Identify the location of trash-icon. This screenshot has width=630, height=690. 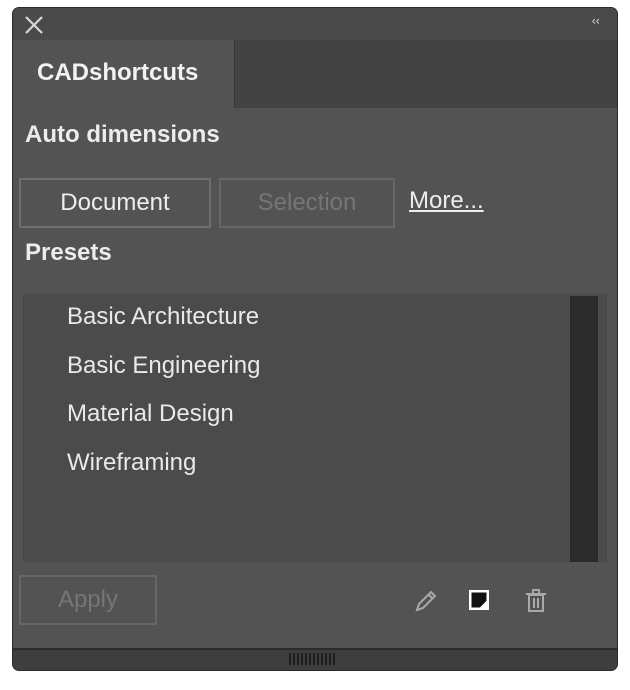
(536, 601).